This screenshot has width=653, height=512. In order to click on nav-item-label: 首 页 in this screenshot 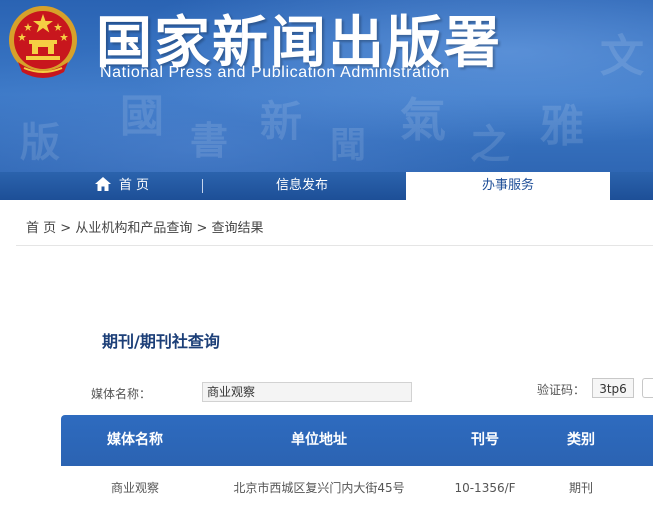, I will do `click(134, 185)`.